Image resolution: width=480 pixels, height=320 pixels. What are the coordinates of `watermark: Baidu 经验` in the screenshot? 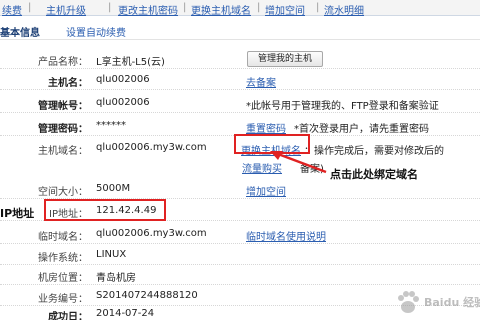 It's located at (437, 303).